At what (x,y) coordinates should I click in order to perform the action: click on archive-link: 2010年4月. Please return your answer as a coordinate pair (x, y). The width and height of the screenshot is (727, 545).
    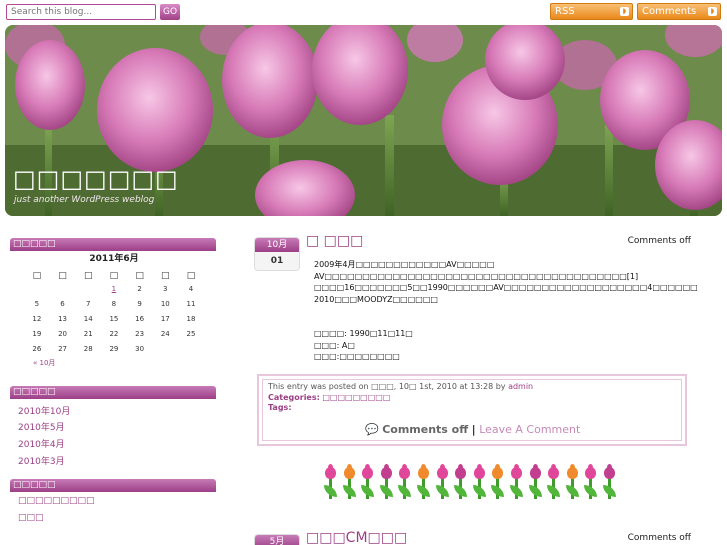
    Looking at the image, I should click on (41, 443).